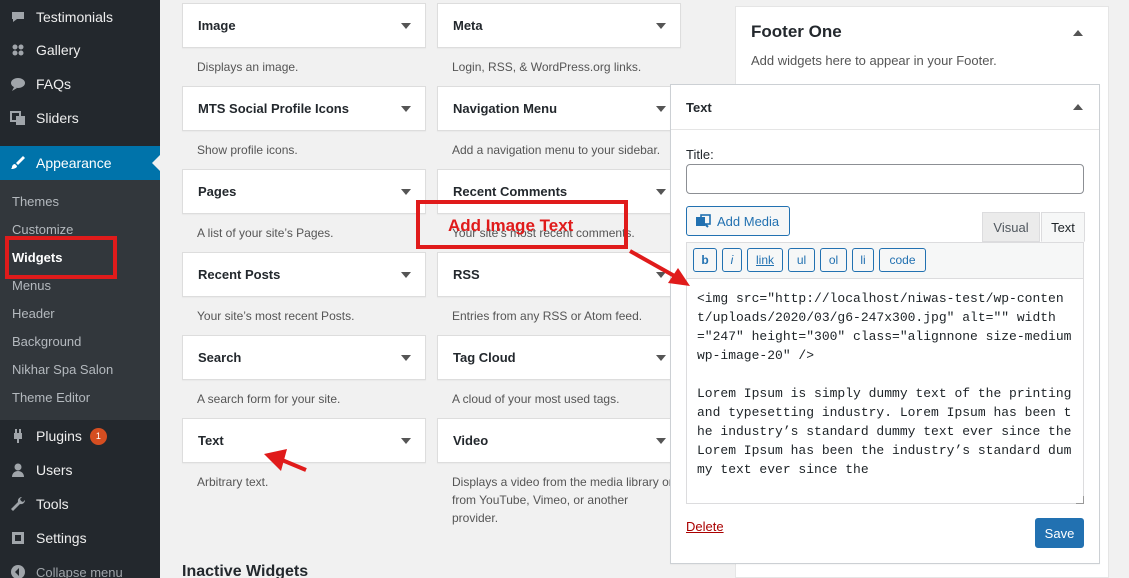  I want to click on submenu-header: Header, so click(33, 313).